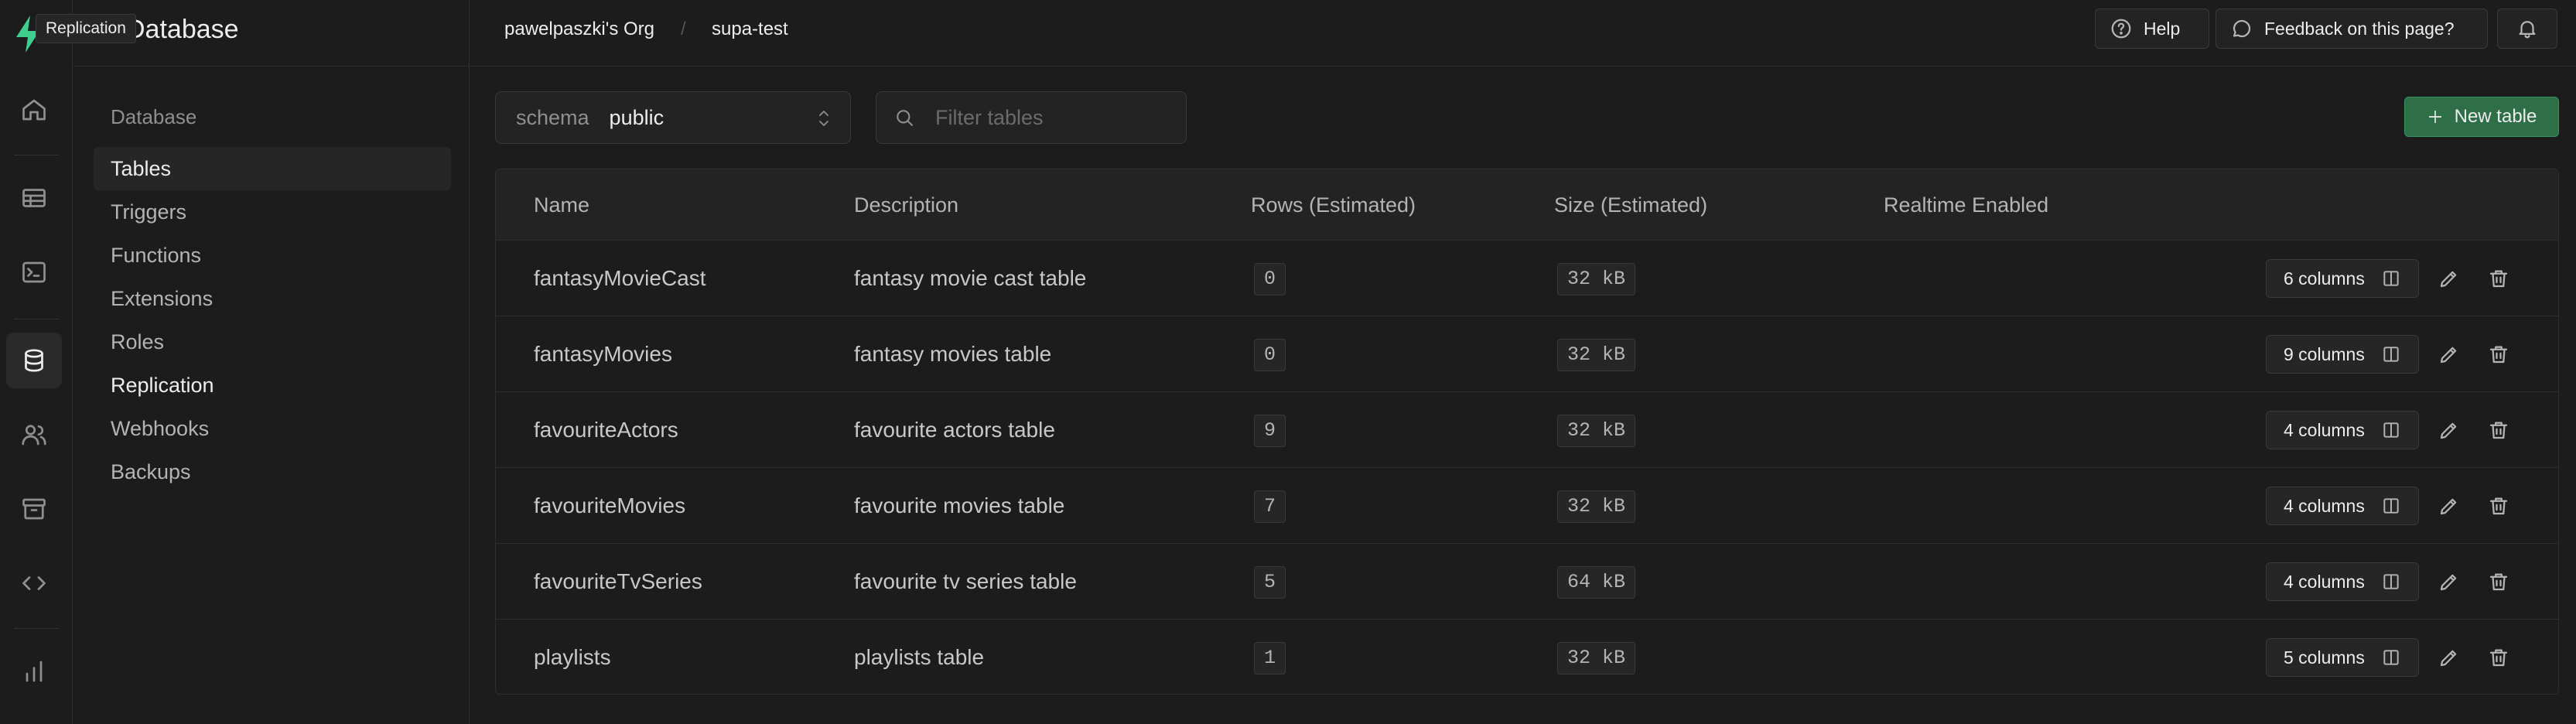 The width and height of the screenshot is (2576, 724). I want to click on columns-button: 5 columns, so click(2342, 658).